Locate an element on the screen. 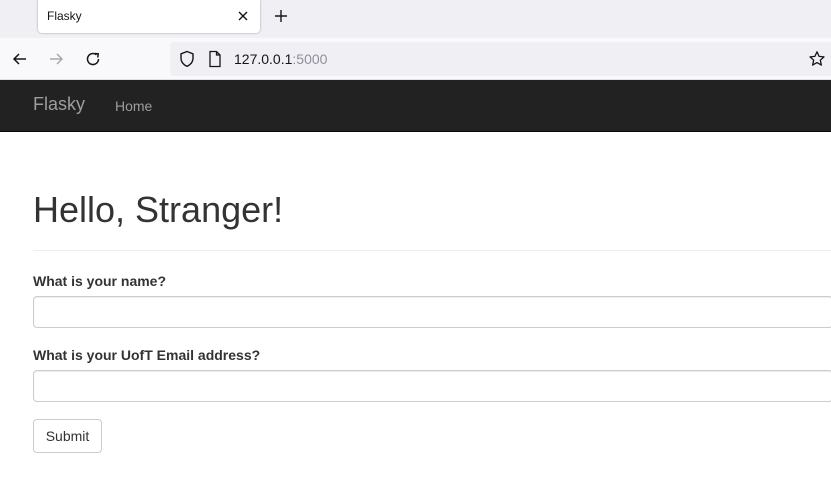  reload-icon is located at coordinates (93, 59).